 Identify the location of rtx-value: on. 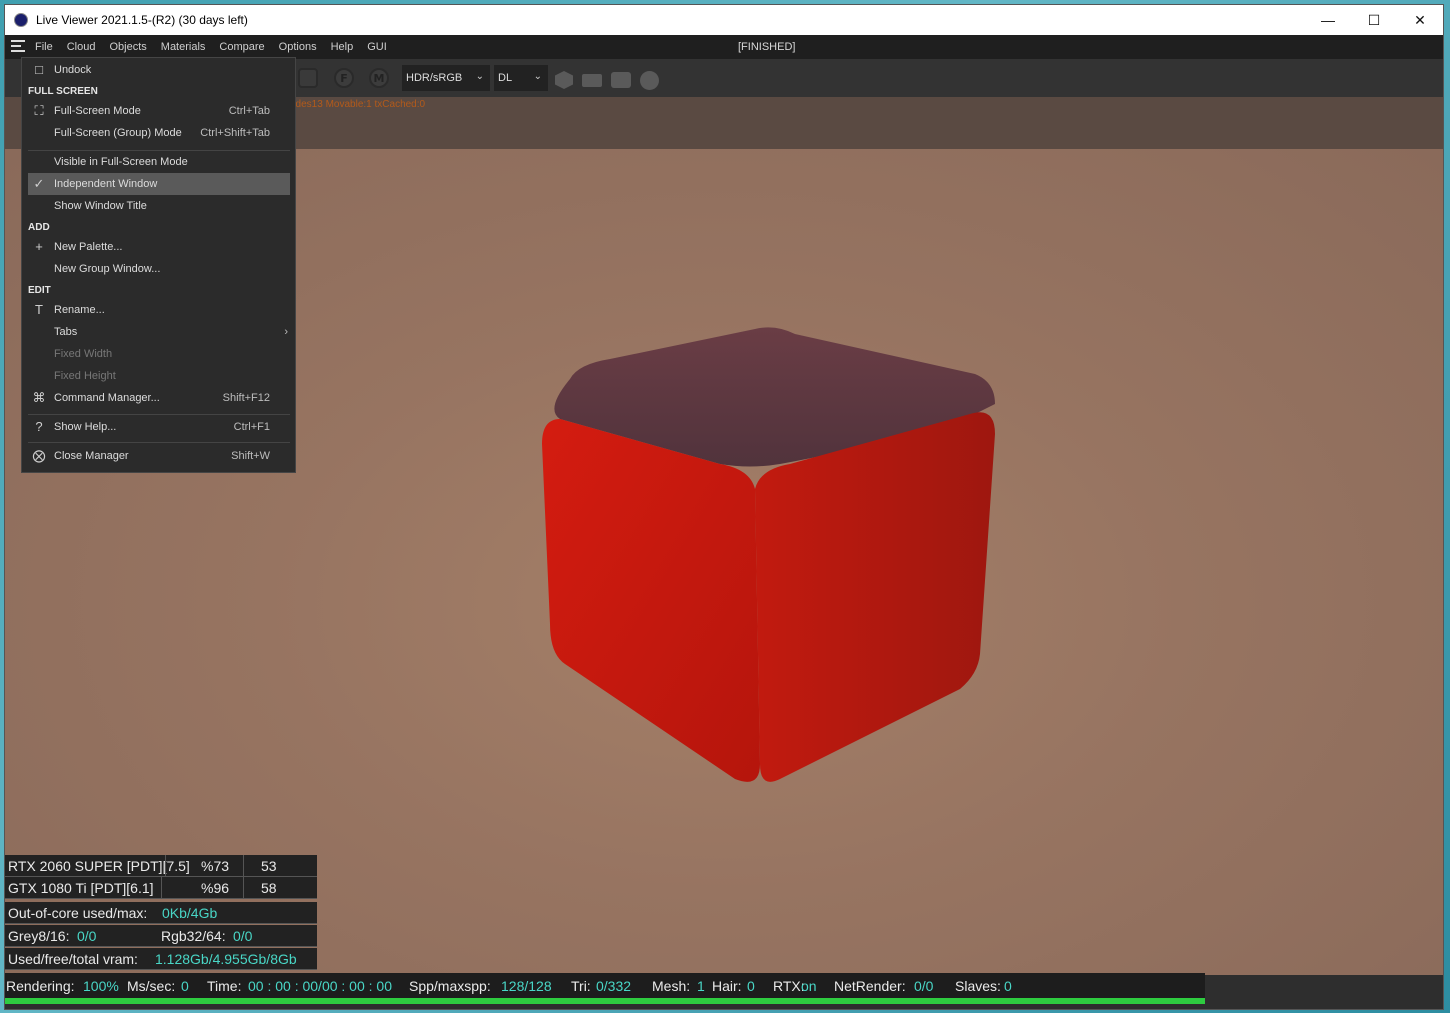
(809, 986).